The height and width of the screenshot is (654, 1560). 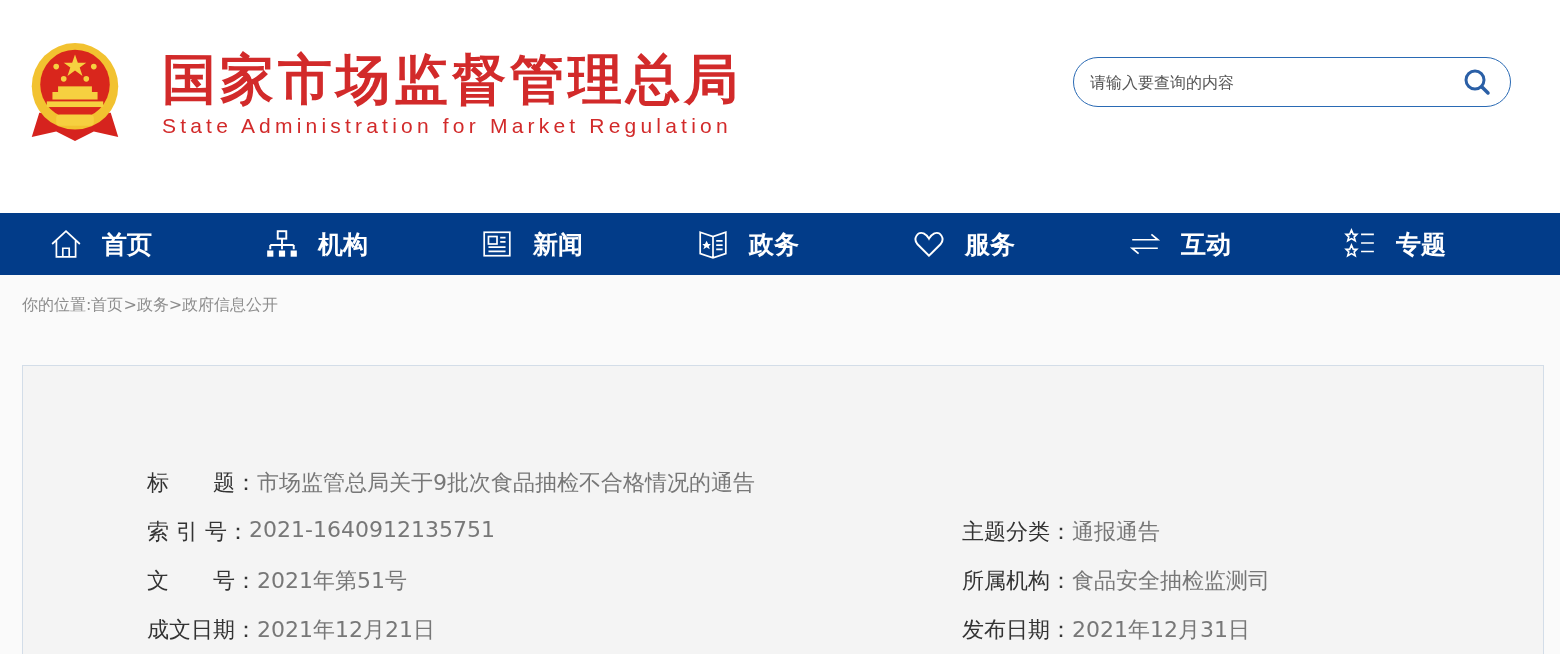 What do you see at coordinates (506, 482) in the screenshot?
I see `field-value: 市场监管总局关于9批次食品抽检不合格情况的通告` at bounding box center [506, 482].